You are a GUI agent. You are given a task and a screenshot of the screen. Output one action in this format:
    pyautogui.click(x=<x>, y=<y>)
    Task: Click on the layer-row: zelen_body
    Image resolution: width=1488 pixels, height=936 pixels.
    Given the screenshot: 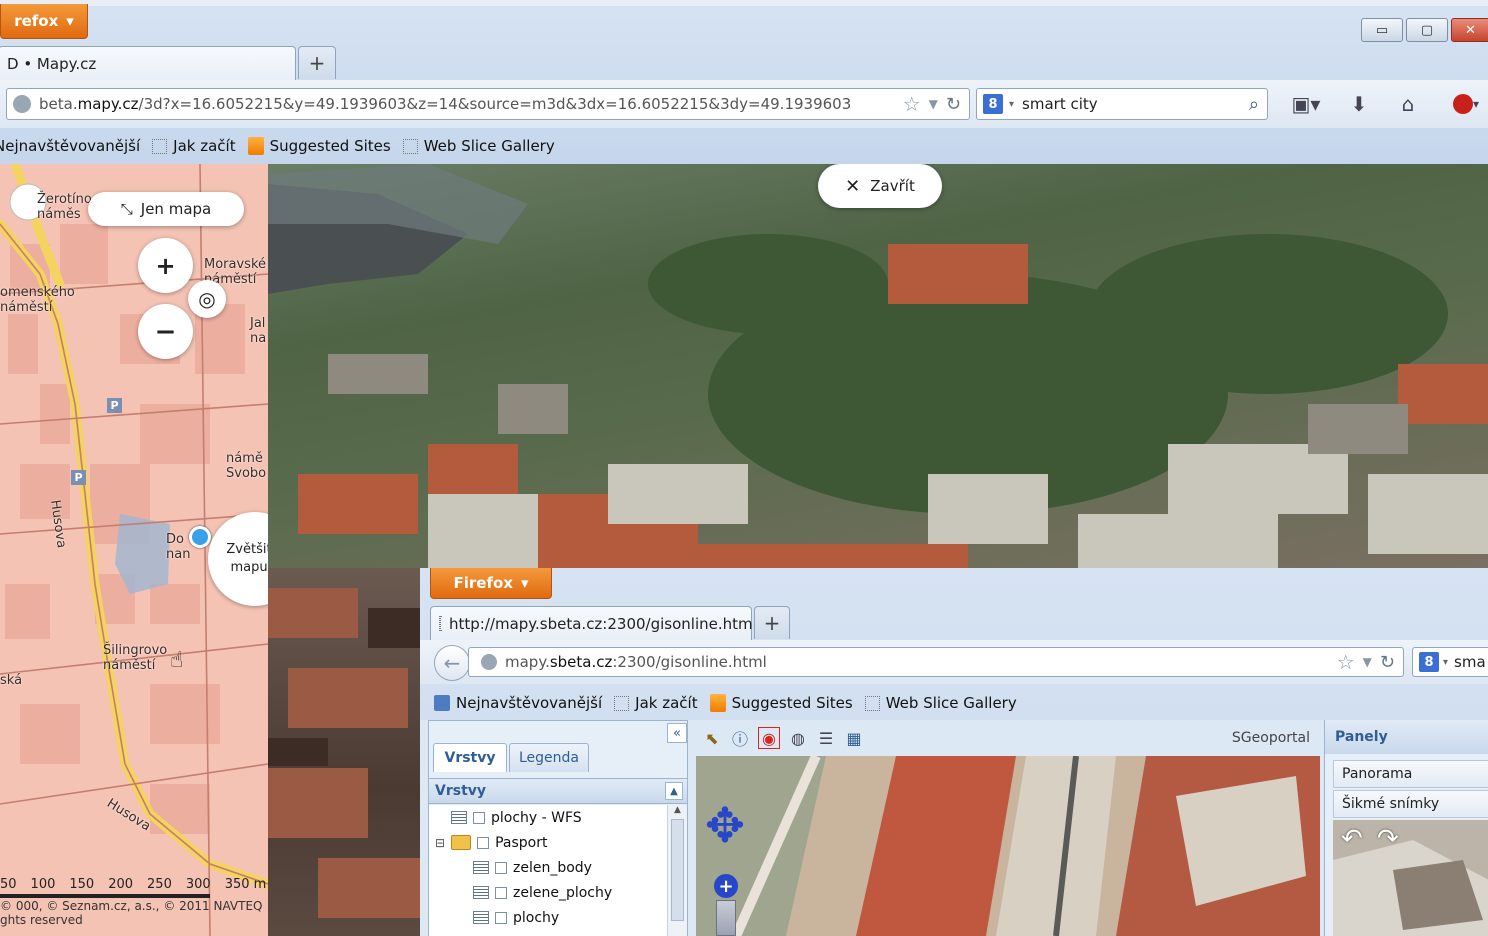 What is the action you would take?
    pyautogui.click(x=548, y=867)
    